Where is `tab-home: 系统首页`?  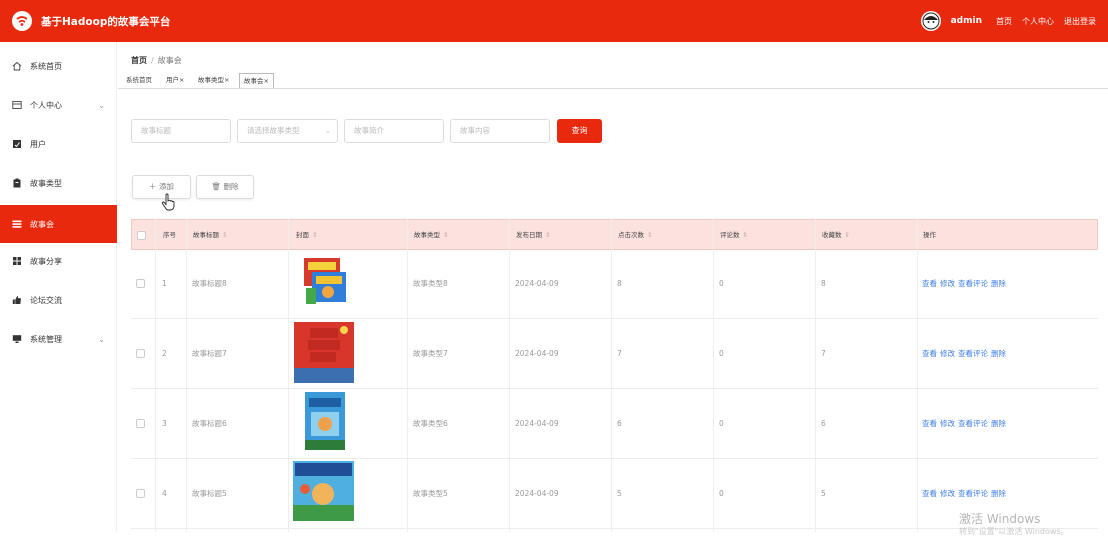
tab-home: 系统首页 is located at coordinates (139, 80).